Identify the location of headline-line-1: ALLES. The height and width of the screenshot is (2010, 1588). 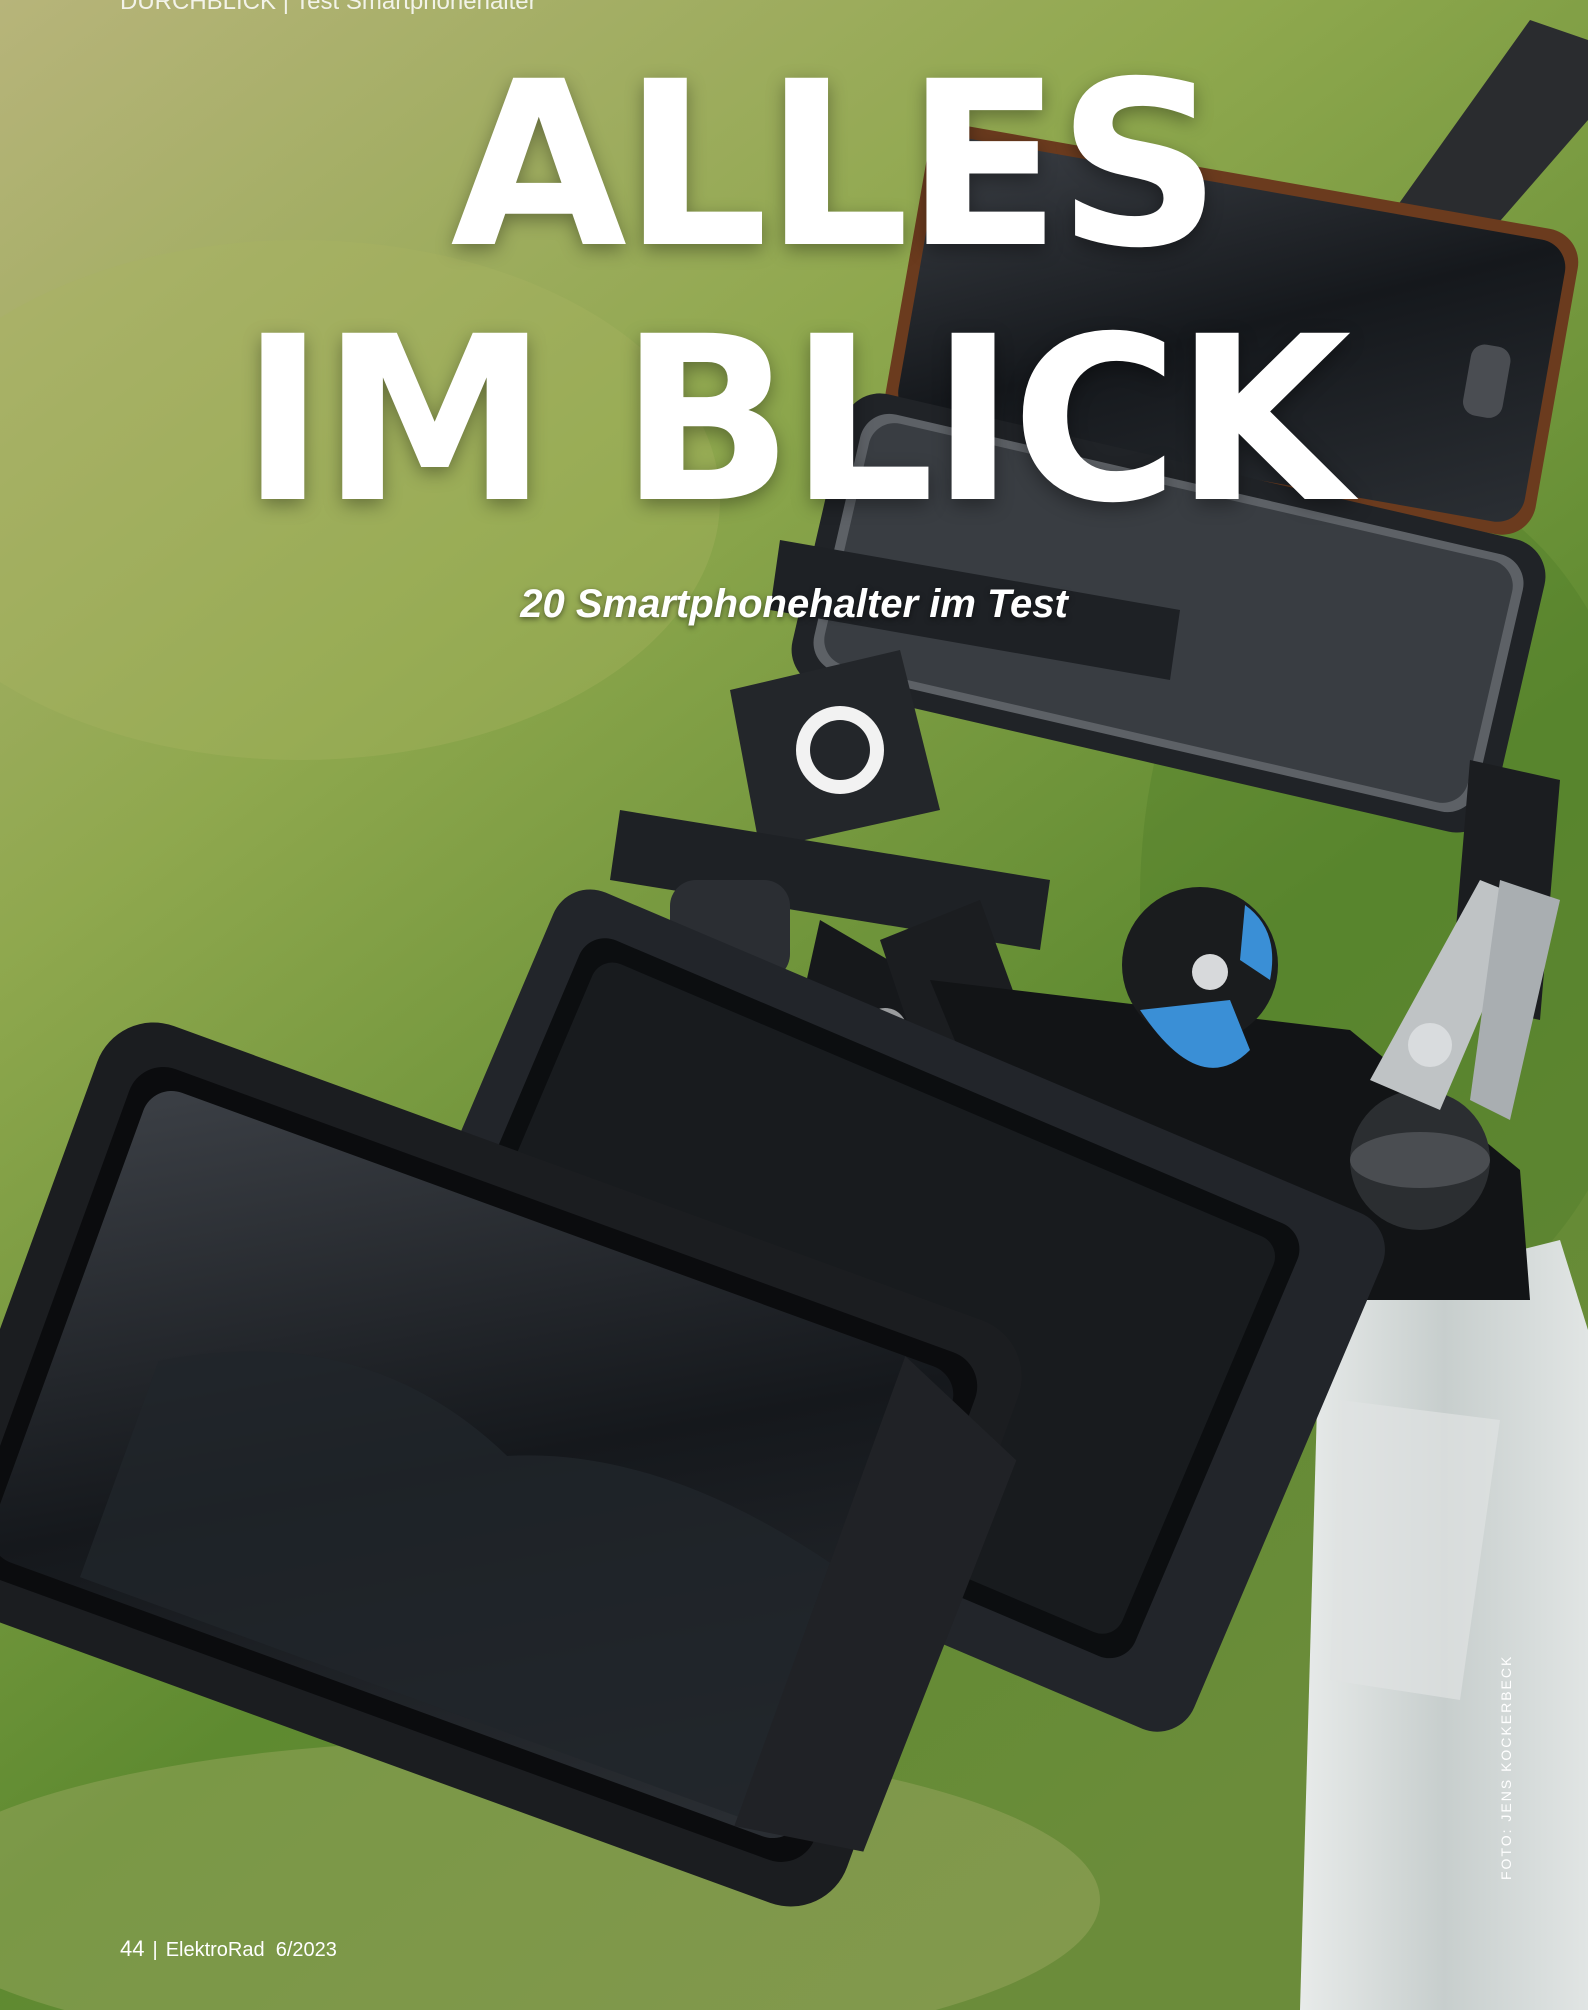
(836, 165).